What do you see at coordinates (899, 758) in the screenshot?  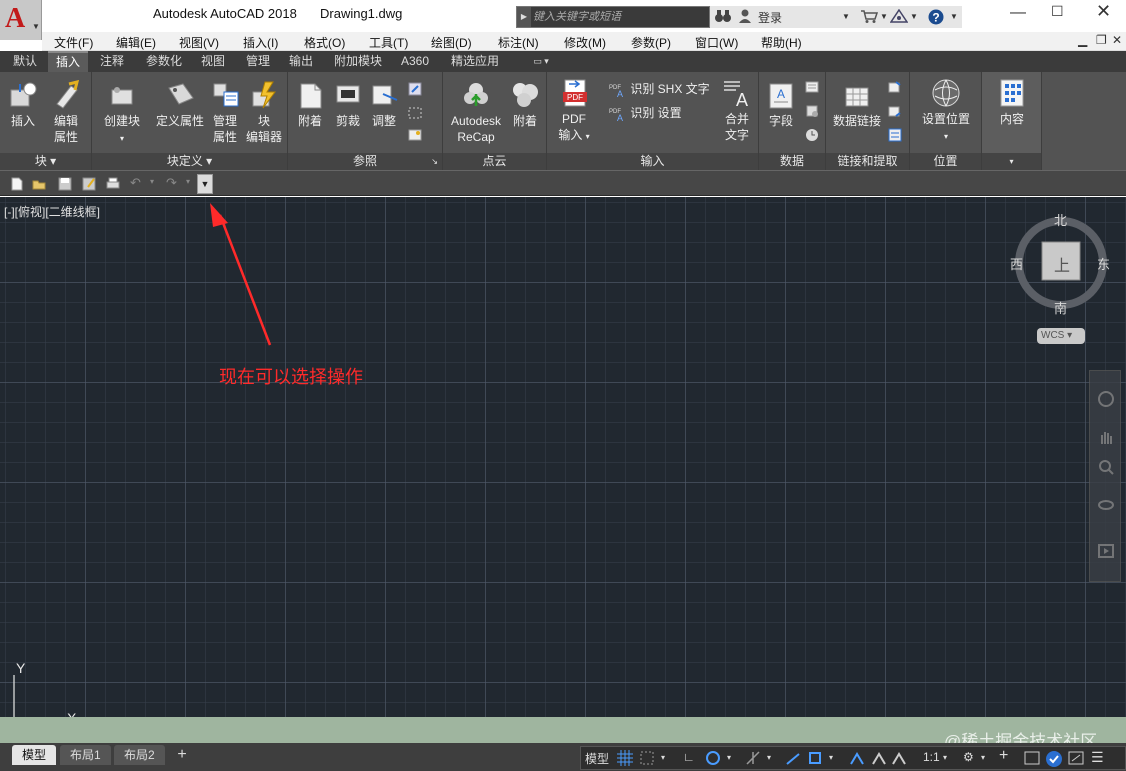 I see `annotation-scale-icon` at bounding box center [899, 758].